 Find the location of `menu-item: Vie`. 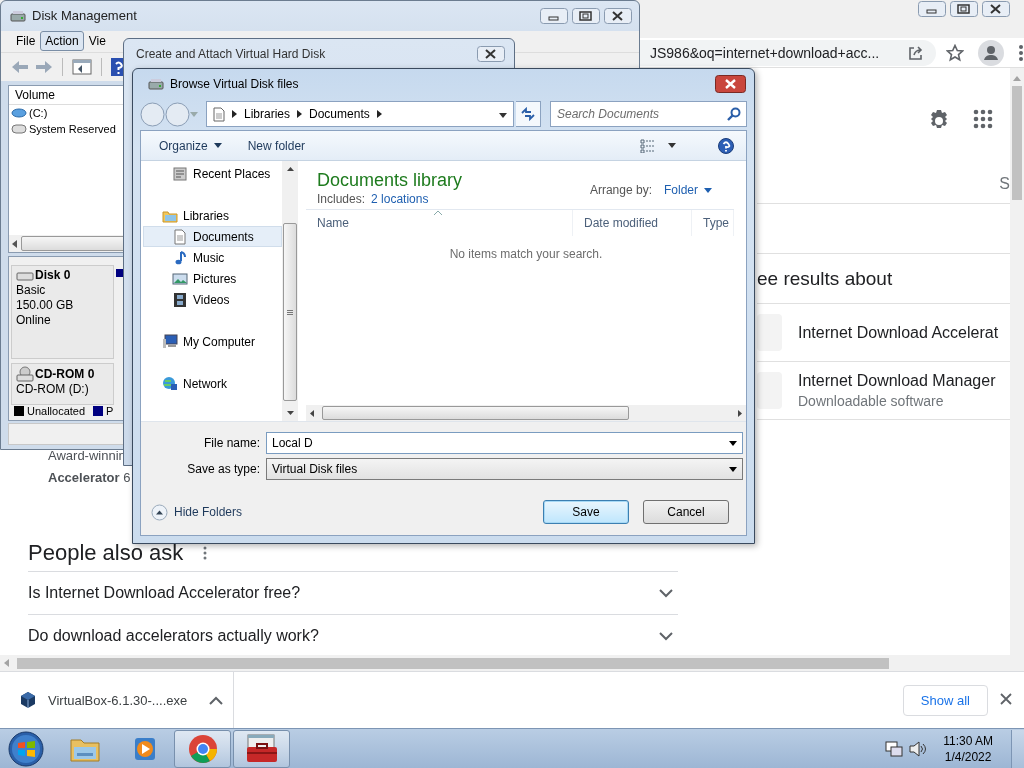

menu-item: Vie is located at coordinates (97, 41).